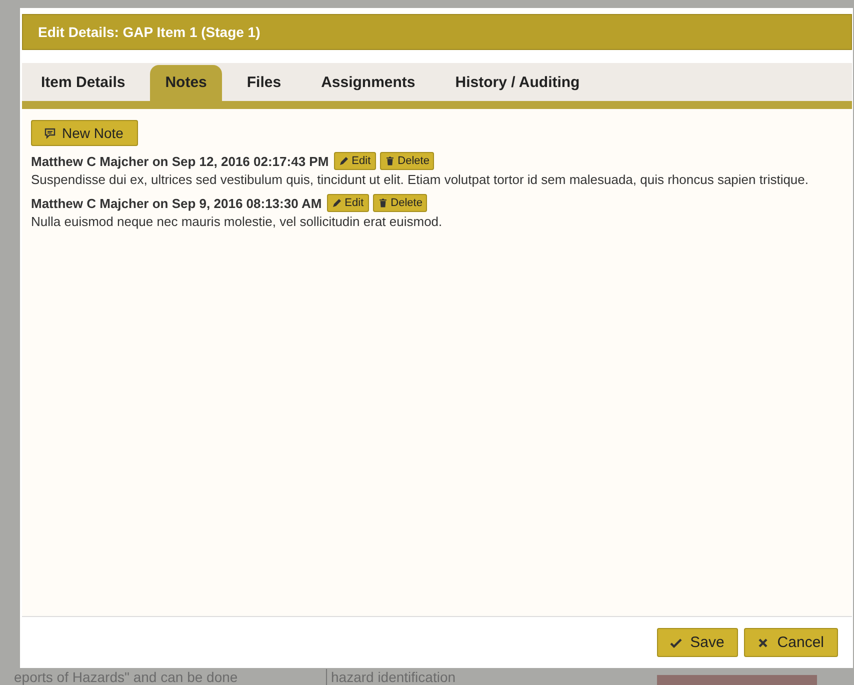 Image resolution: width=854 pixels, height=685 pixels. What do you see at coordinates (791, 642) in the screenshot?
I see `cancel-button: Cancel` at bounding box center [791, 642].